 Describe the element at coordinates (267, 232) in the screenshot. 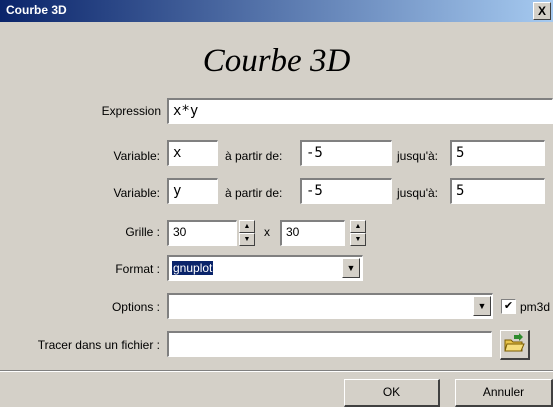

I see `grid-times-label: x` at that location.